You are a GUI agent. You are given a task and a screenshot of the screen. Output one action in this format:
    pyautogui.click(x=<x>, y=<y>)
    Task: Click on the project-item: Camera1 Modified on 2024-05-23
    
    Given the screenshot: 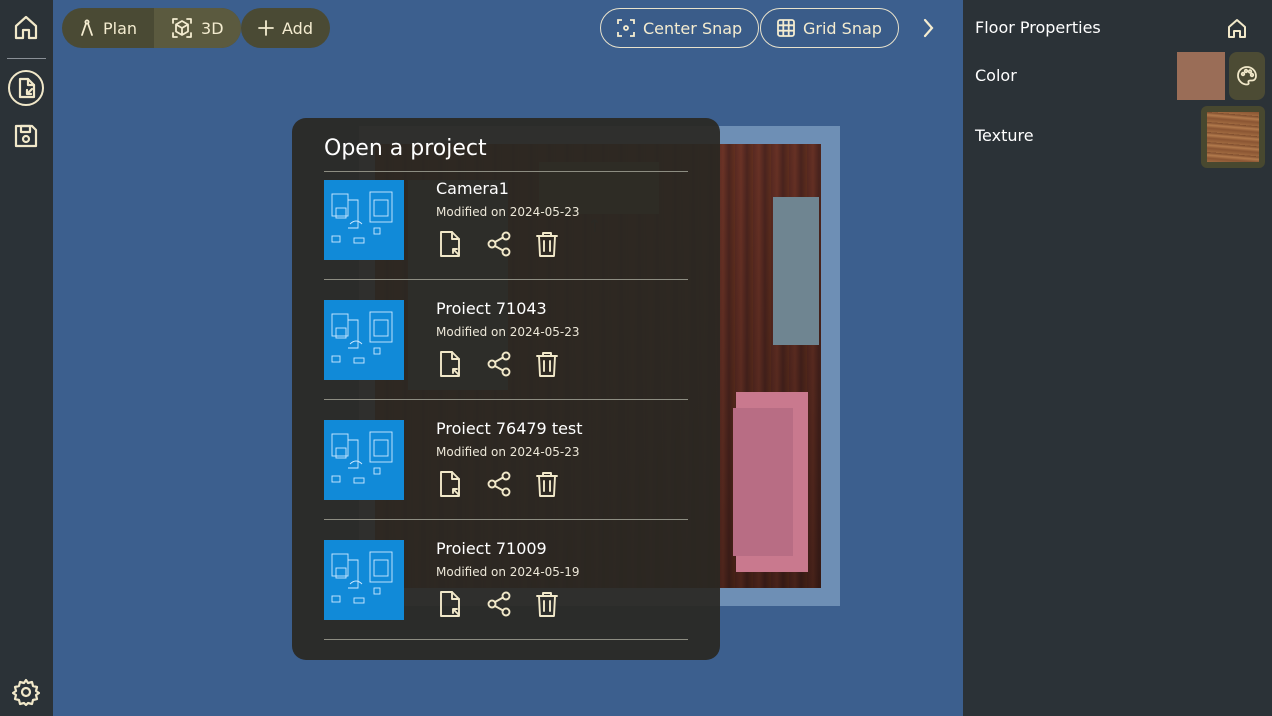 What is the action you would take?
    pyautogui.click(x=506, y=231)
    